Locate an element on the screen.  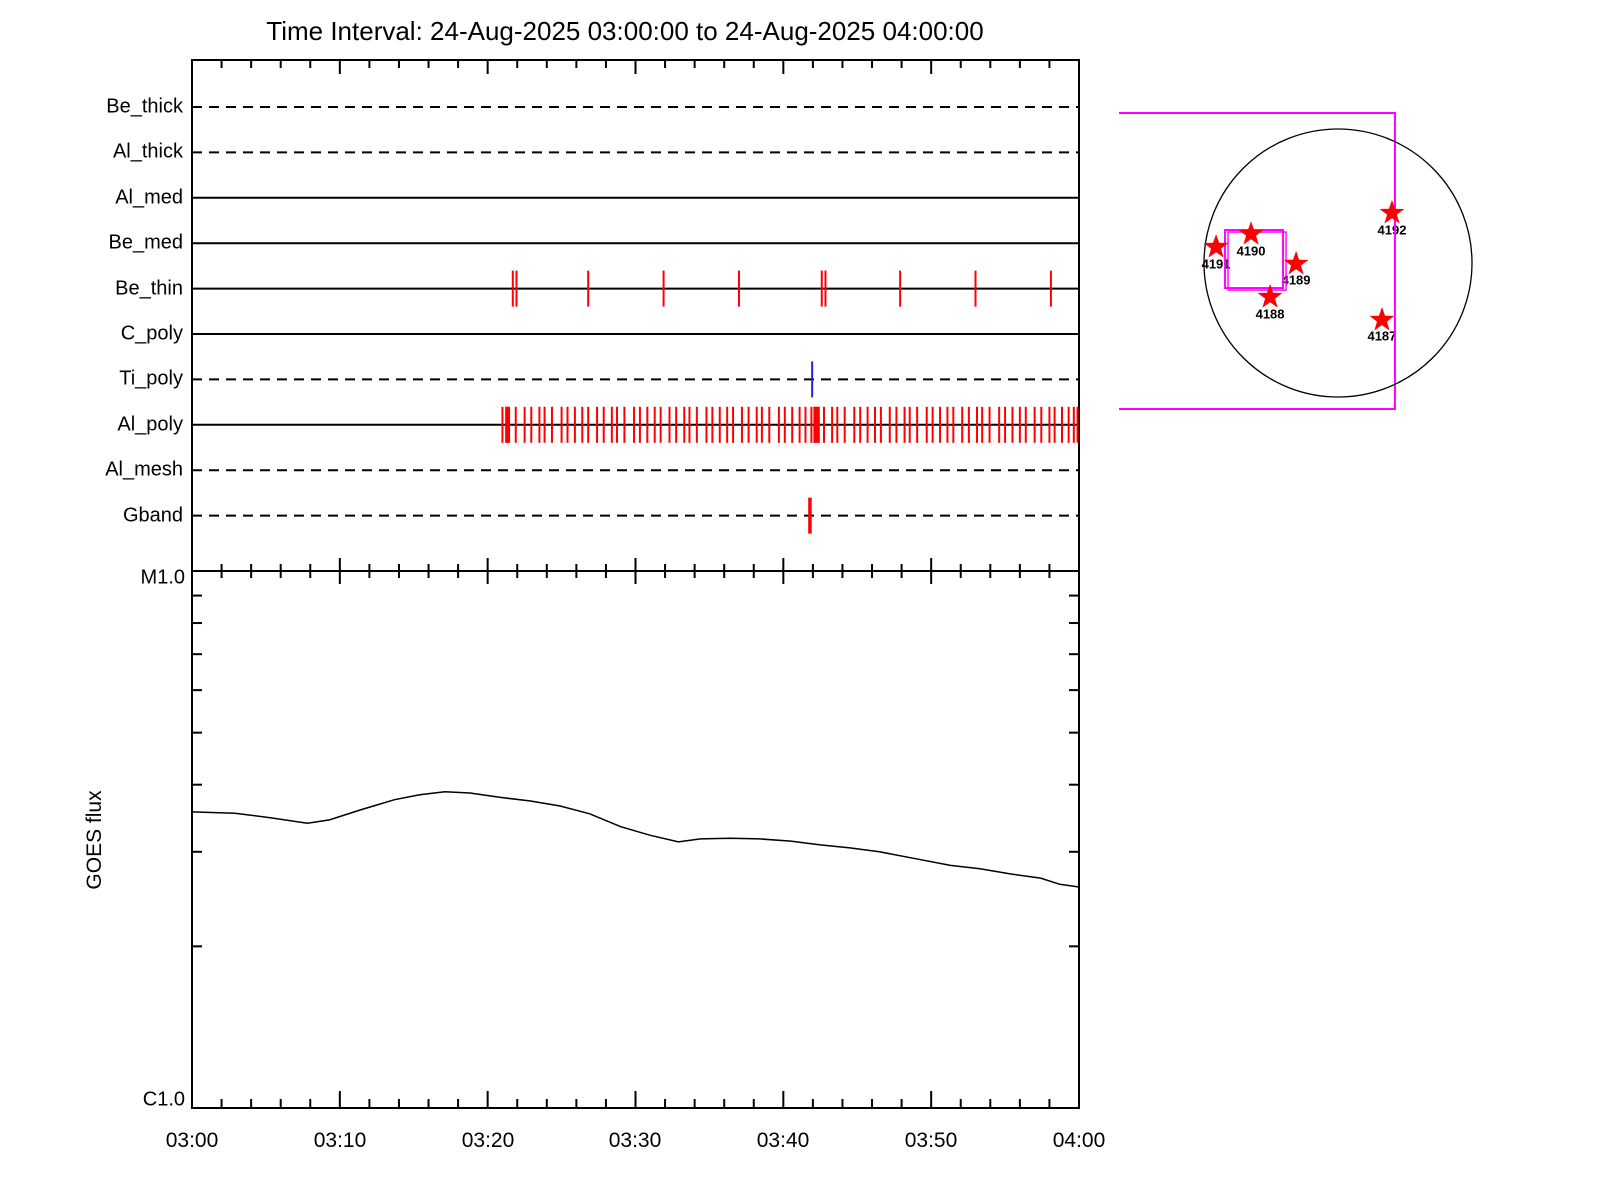
fov-rect is located at coordinates (1257, 261).